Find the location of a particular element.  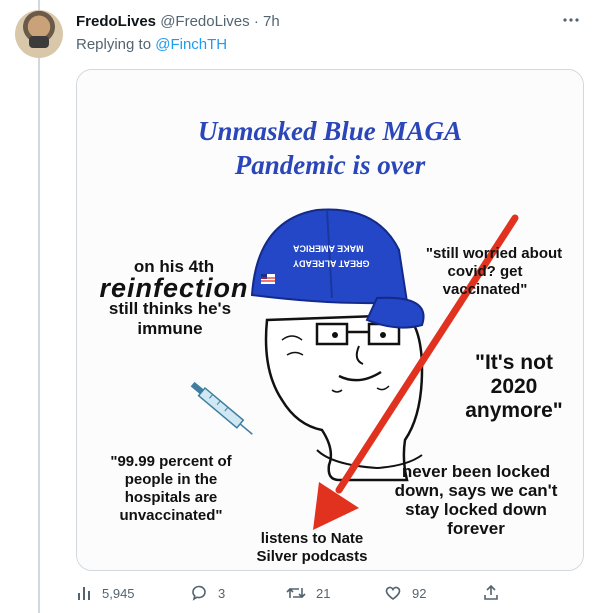

right-top-line3: vaccinated" is located at coordinates (485, 289).